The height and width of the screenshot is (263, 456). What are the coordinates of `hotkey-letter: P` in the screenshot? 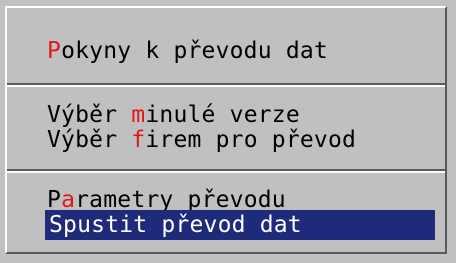 It's located at (54, 51).